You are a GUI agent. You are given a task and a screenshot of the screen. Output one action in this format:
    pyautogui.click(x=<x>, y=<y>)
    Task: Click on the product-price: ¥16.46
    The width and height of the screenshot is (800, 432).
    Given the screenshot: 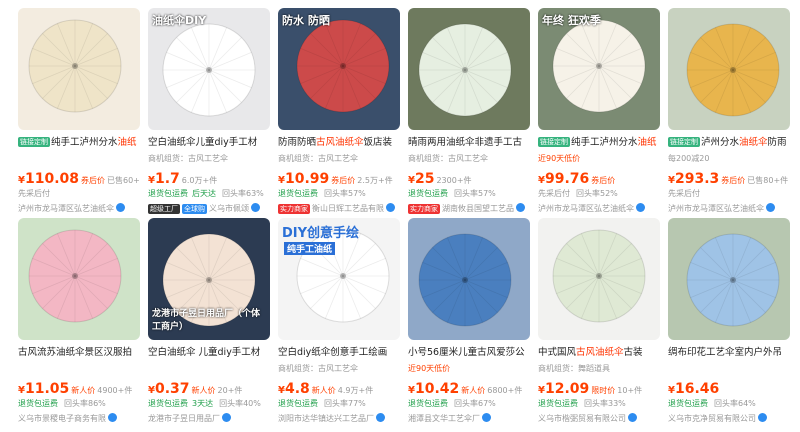 What is the action you would take?
    pyautogui.click(x=729, y=387)
    